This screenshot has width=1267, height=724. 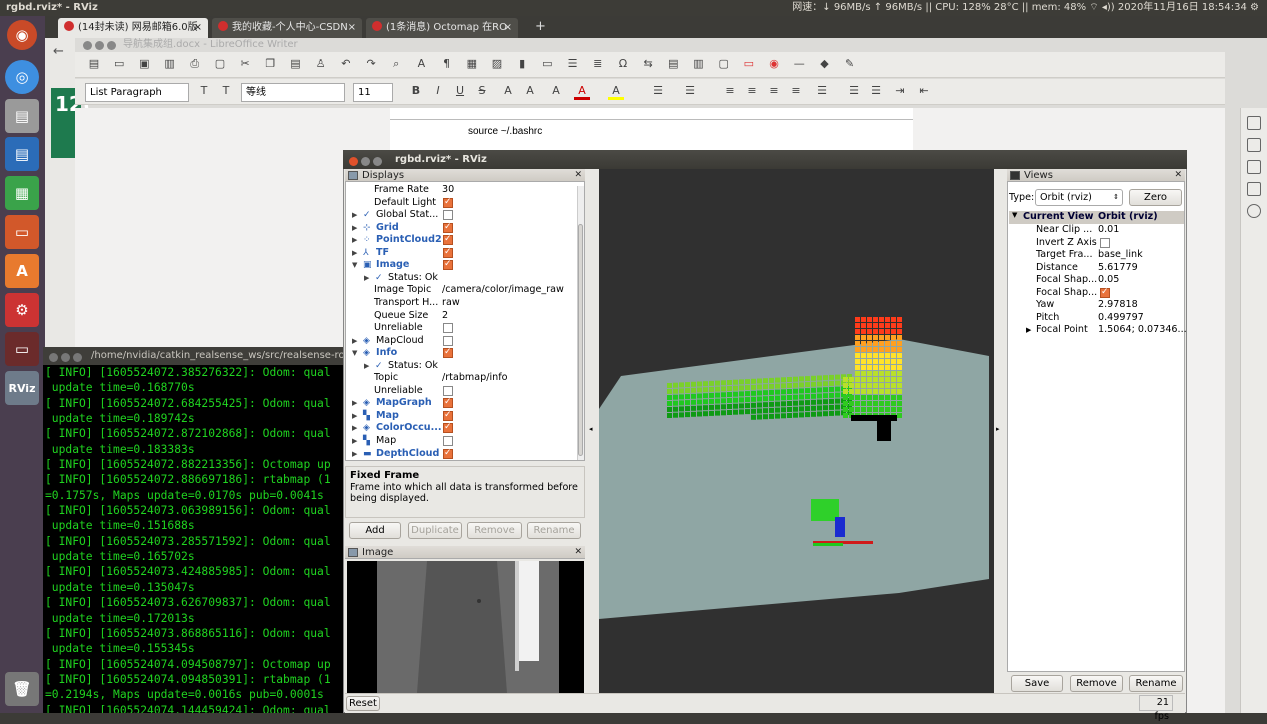 I want to click on italic-icon: I, so click(x=438, y=92).